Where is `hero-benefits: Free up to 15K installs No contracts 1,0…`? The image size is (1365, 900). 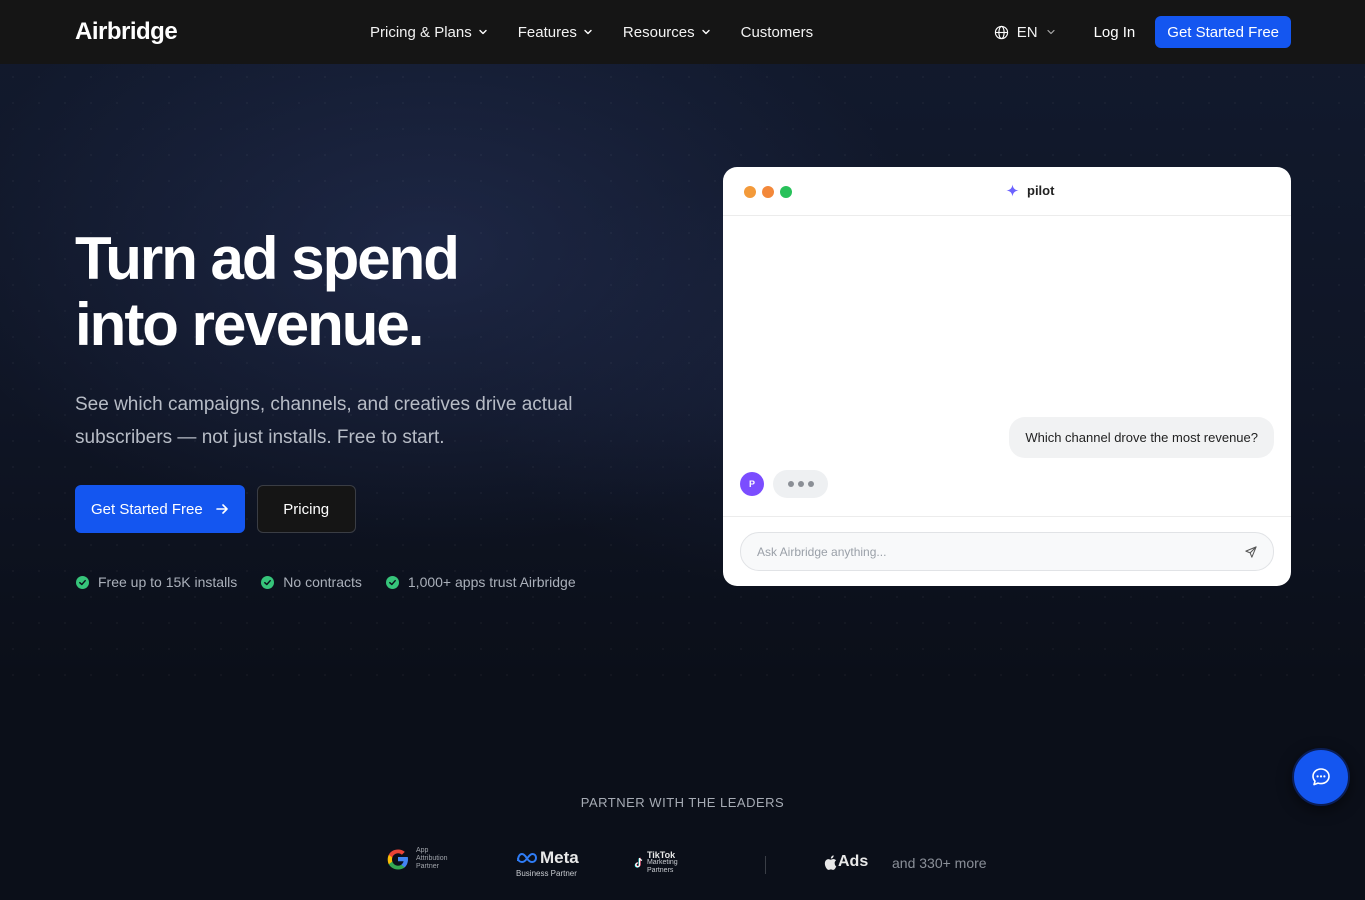
hero-benefits: Free up to 15K installs No contracts 1,0… is located at coordinates (326, 582).